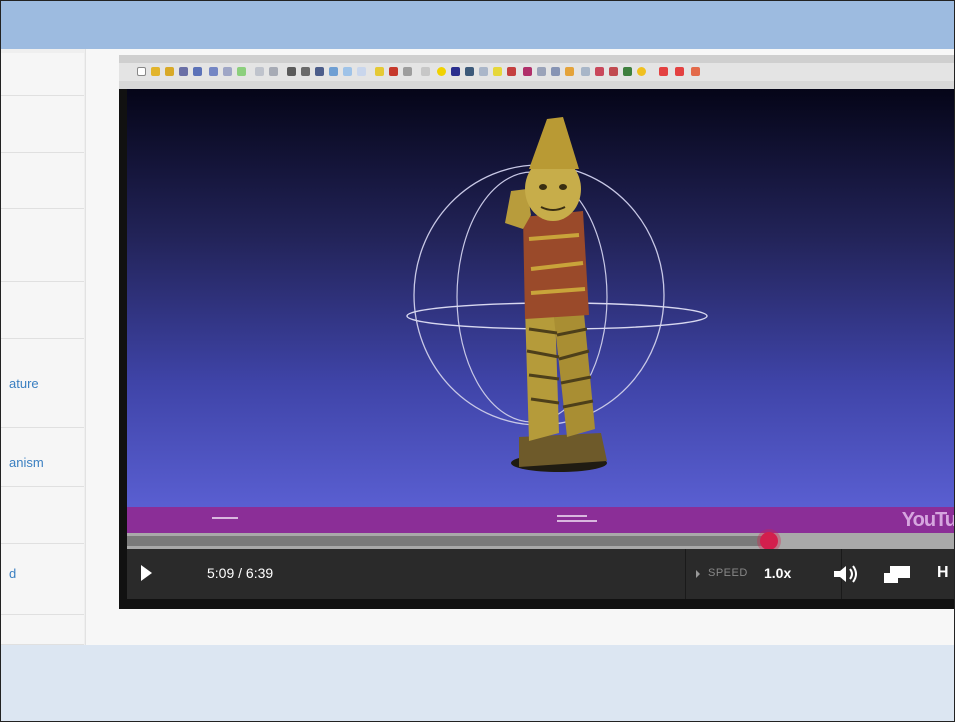 The width and height of the screenshot is (955, 722). What do you see at coordinates (563, 187) in the screenshot?
I see `statue-eye-right` at bounding box center [563, 187].